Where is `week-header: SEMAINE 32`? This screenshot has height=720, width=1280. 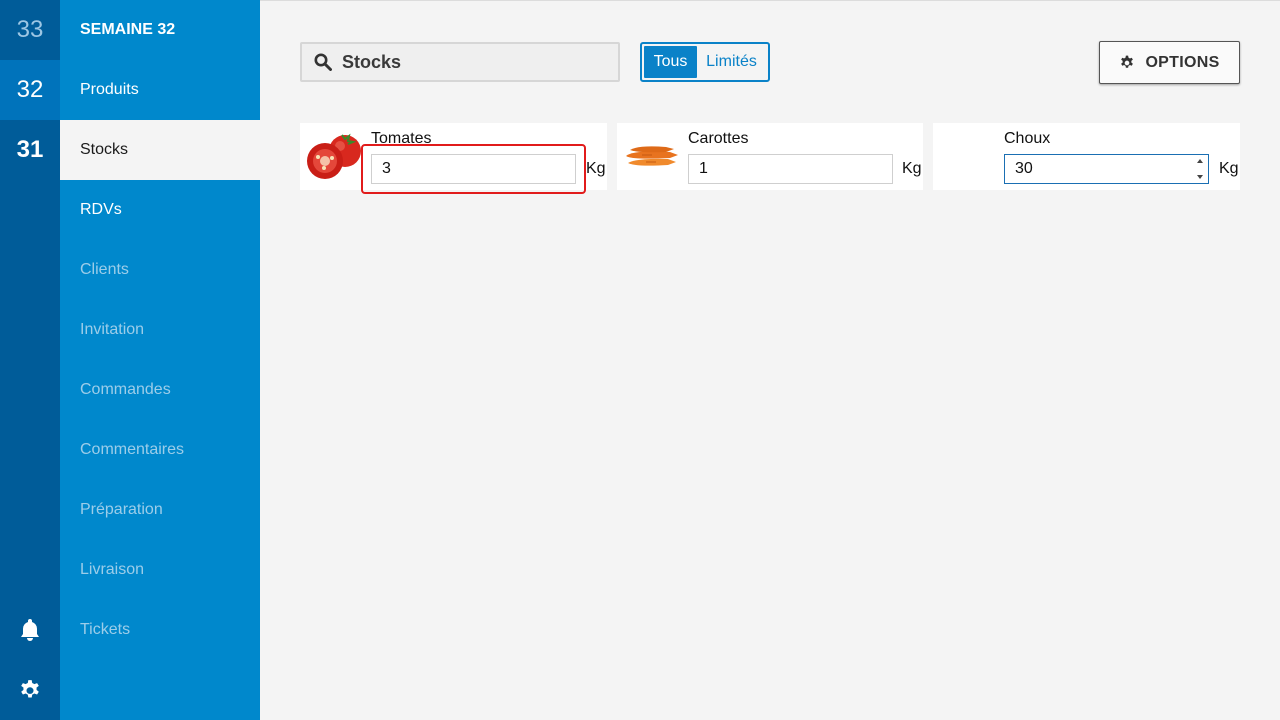
week-header: SEMAINE 32 is located at coordinates (128, 29).